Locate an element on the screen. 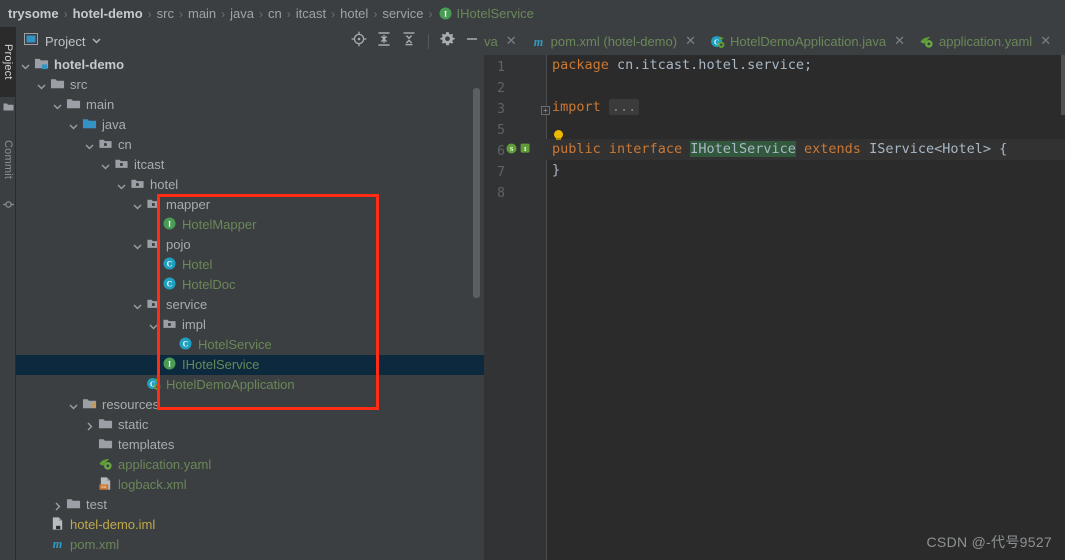 The image size is (1065, 560). tree-row: hotel-demo.iml is located at coordinates (250, 525).